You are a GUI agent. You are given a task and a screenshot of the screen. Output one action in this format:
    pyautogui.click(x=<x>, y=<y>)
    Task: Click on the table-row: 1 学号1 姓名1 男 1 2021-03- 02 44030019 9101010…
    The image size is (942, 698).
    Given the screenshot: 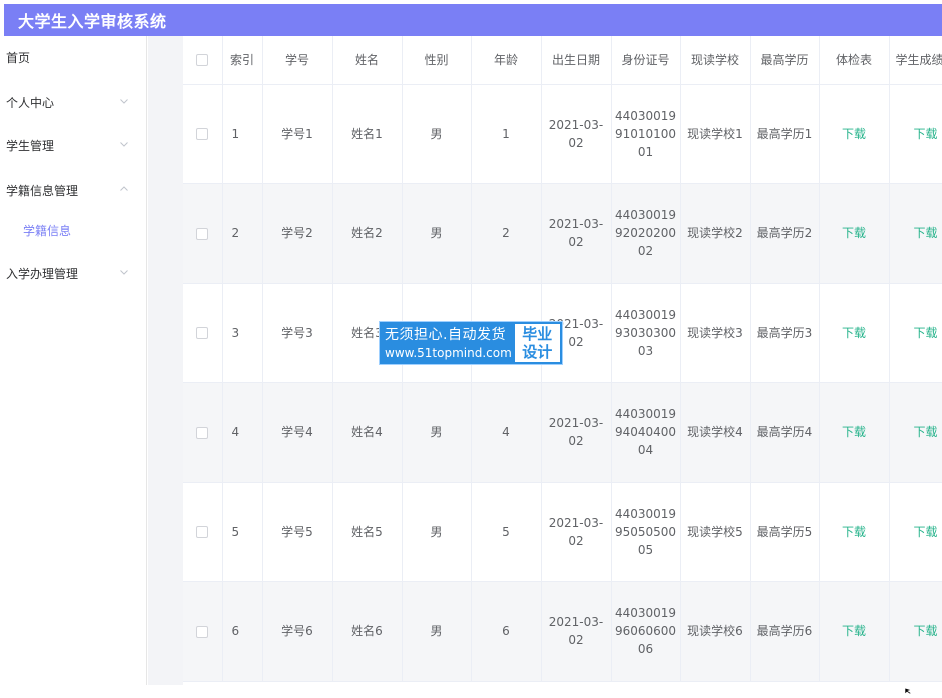 What is the action you would take?
    pyautogui.click(x=562, y=134)
    